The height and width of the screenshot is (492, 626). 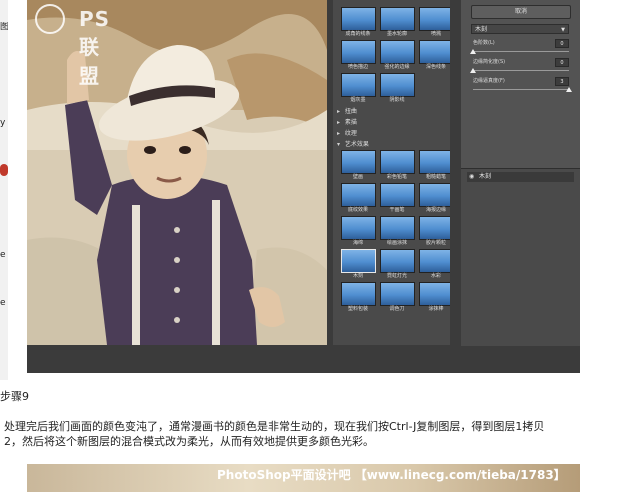 I want to click on filter-thumbnail-label: 霓虹灯光, so click(x=396, y=276).